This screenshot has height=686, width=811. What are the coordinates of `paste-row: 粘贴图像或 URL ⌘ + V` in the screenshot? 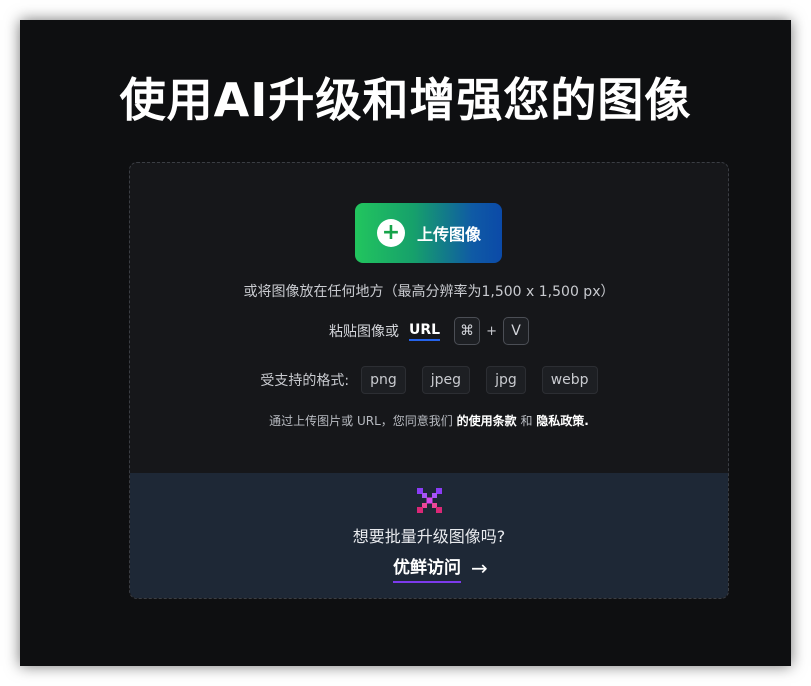 It's located at (429, 331).